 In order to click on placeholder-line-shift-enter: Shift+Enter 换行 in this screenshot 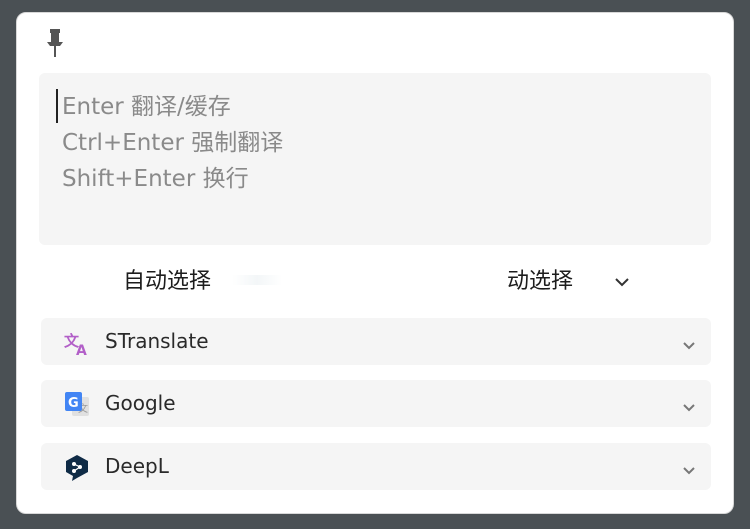, I will do `click(155, 179)`.